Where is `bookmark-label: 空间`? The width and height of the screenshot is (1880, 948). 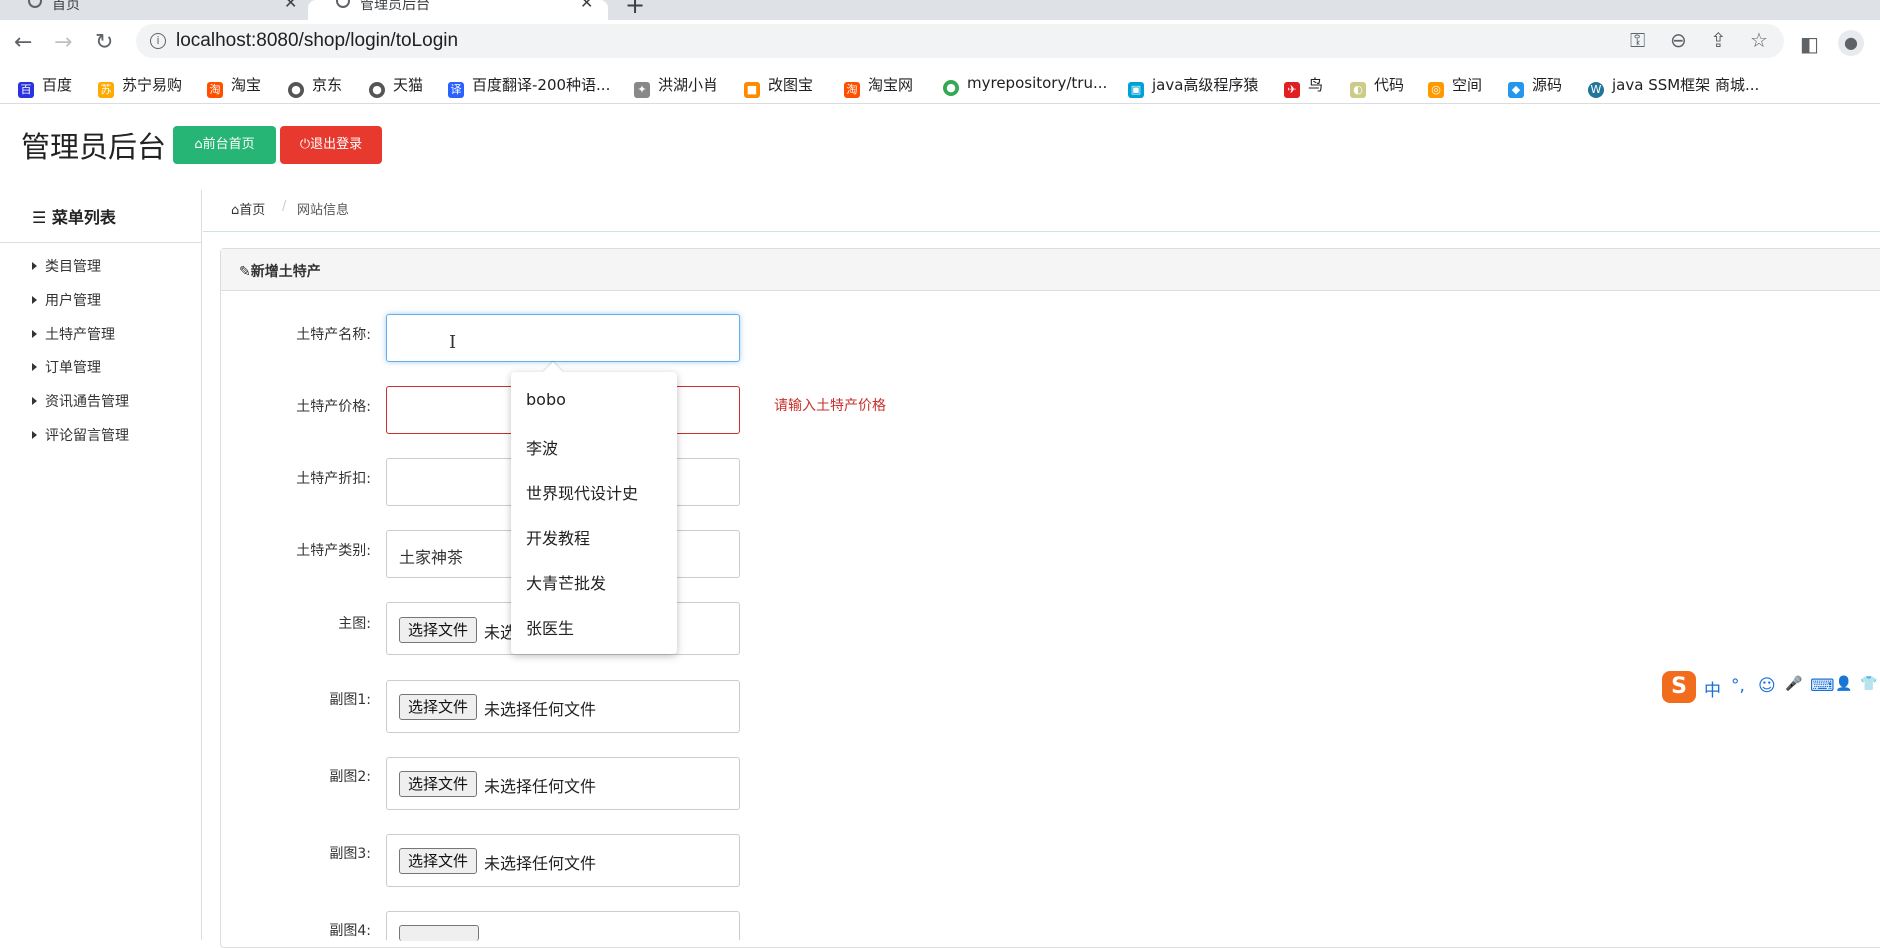
bookmark-label: 空间 is located at coordinates (1467, 85).